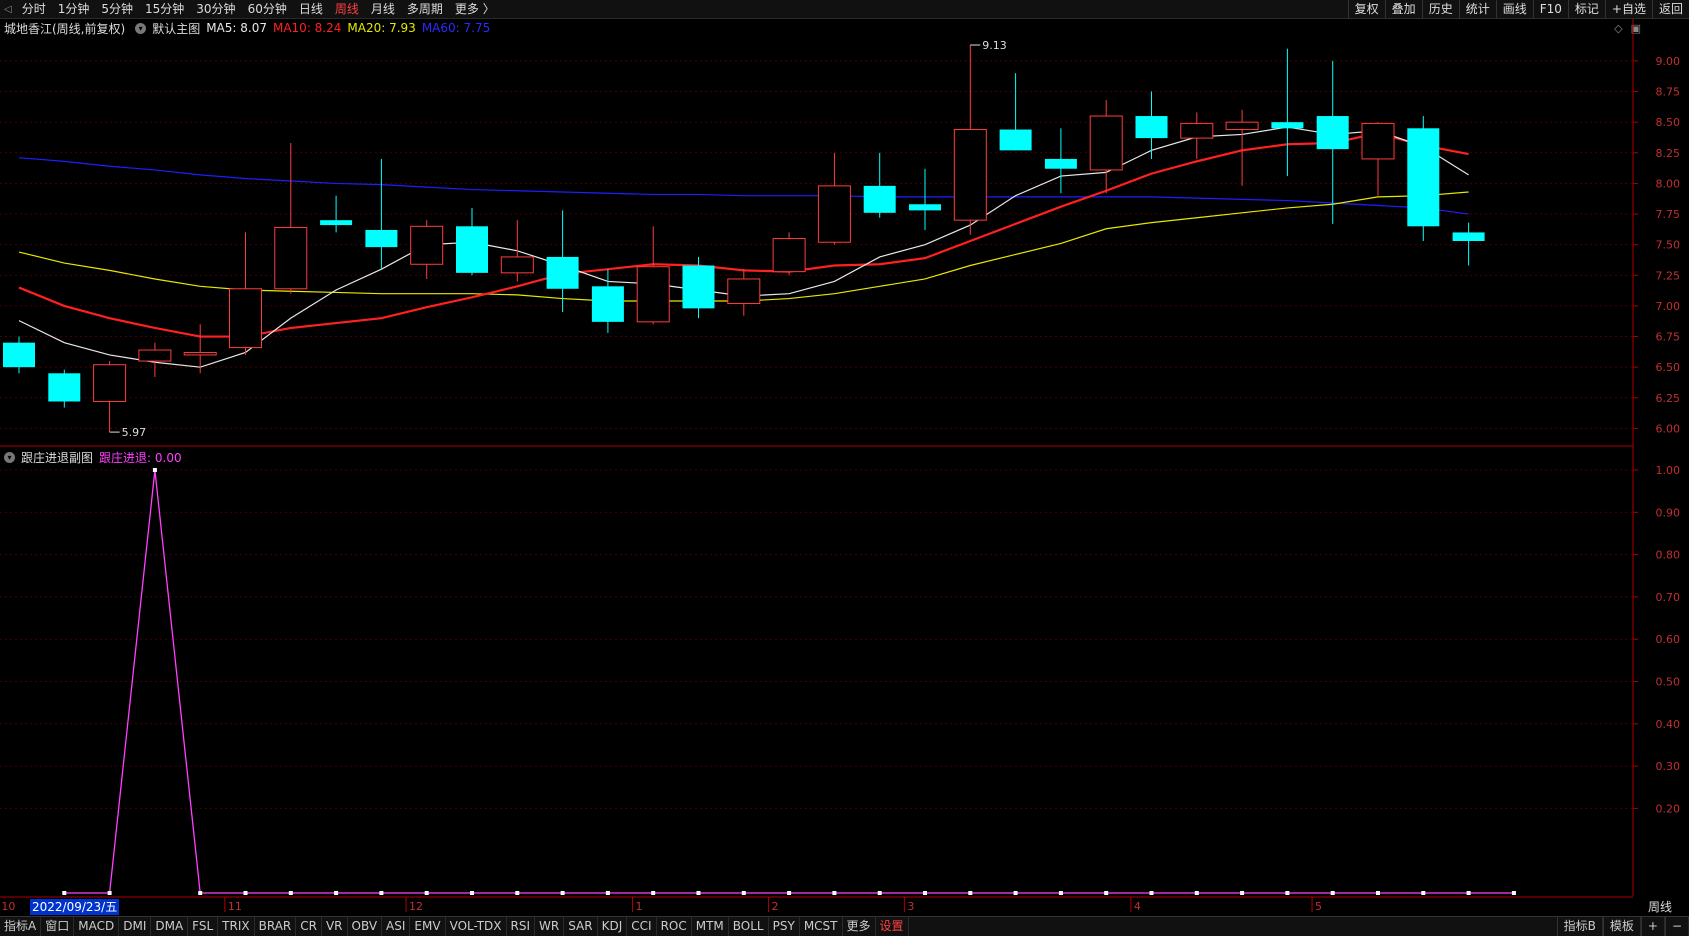  What do you see at coordinates (1668, 122) in the screenshot?
I see `y-tick-label: 8.50` at bounding box center [1668, 122].